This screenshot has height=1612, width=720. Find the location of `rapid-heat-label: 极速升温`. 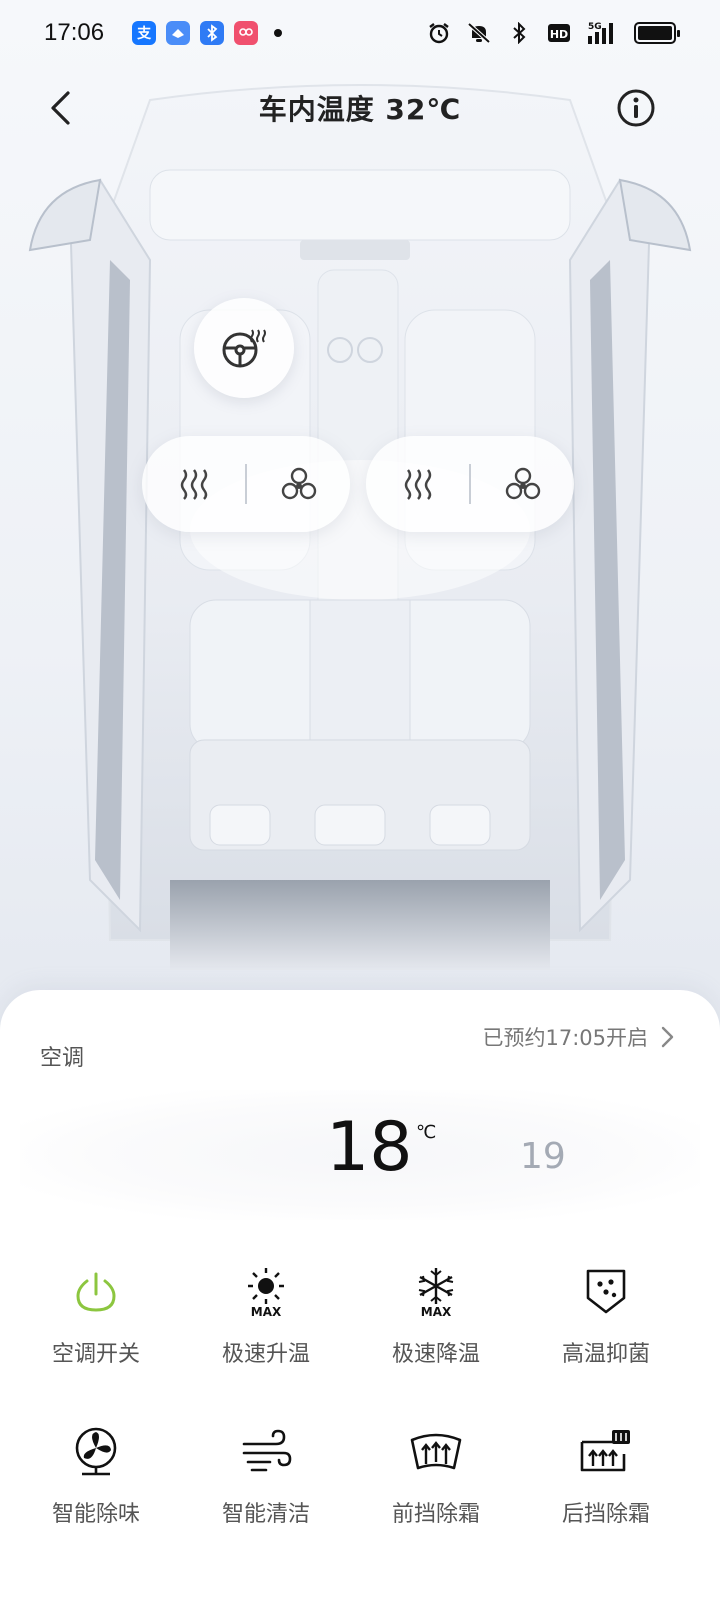

rapid-heat-label: 极速升温 is located at coordinates (265, 1354).